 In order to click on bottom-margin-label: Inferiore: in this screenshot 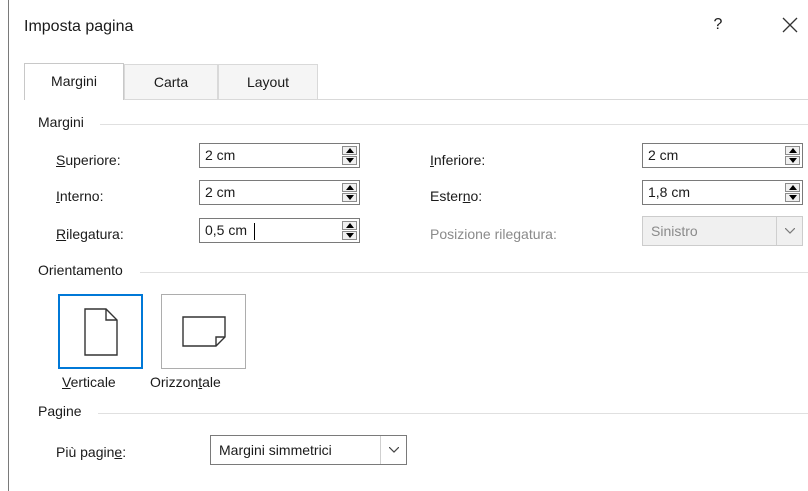, I will do `click(458, 160)`.